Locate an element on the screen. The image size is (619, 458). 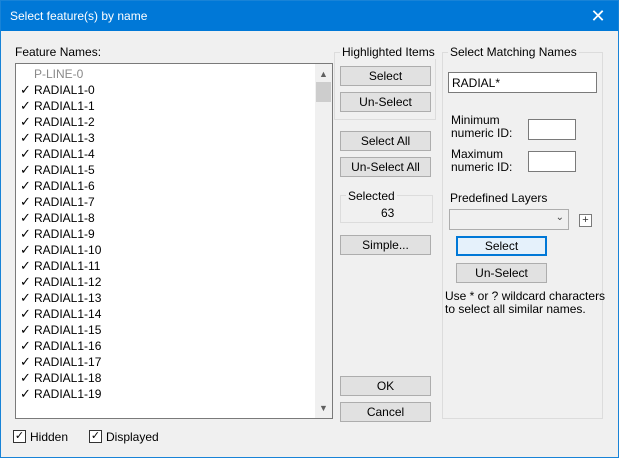
close-icon: ✕ is located at coordinates (598, 16).